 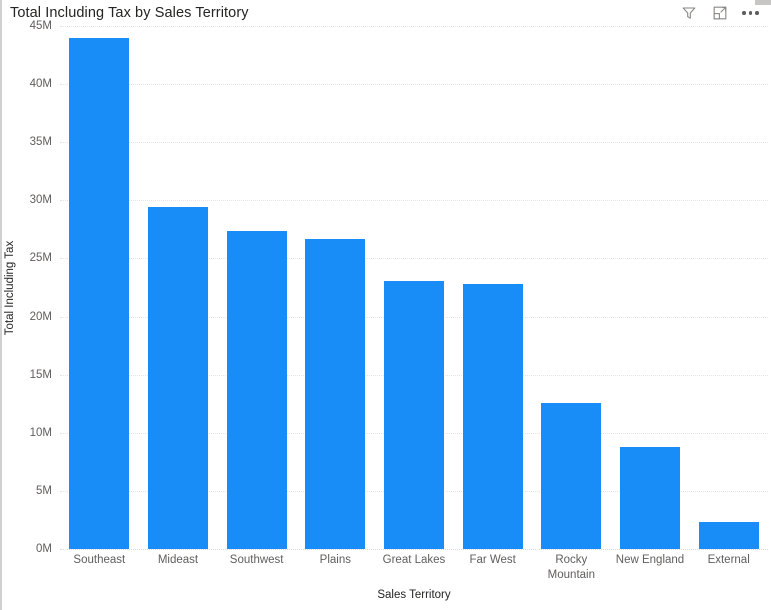 I want to click on y-axis-tick-label: 20M, so click(x=40, y=316).